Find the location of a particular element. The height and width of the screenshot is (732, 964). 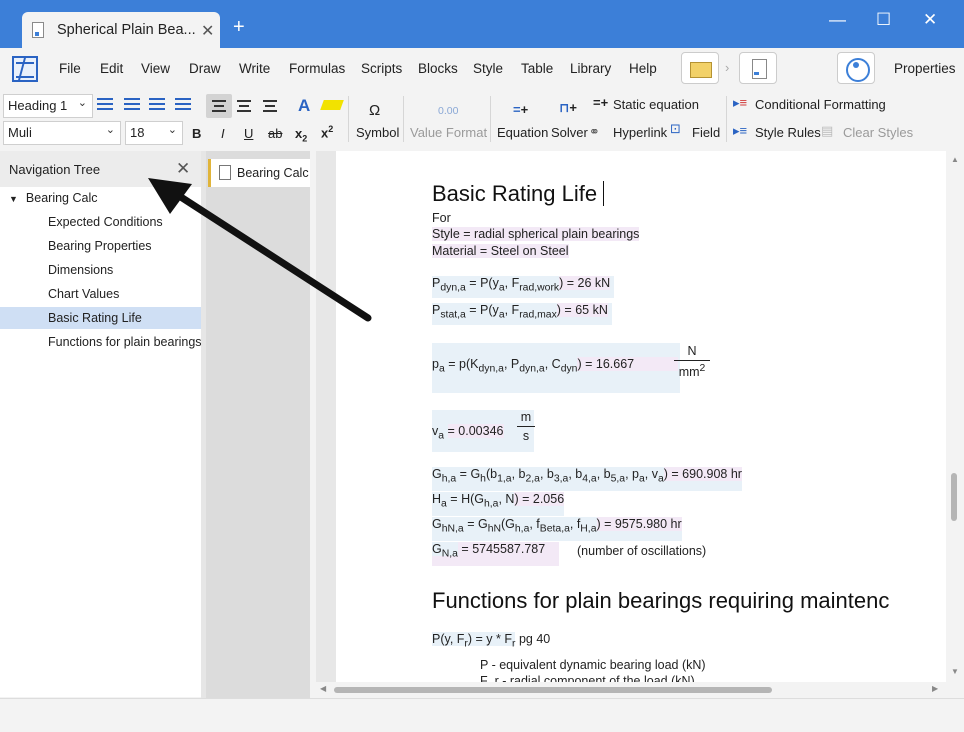

font-size-select: 18 ⌄ is located at coordinates (154, 133).